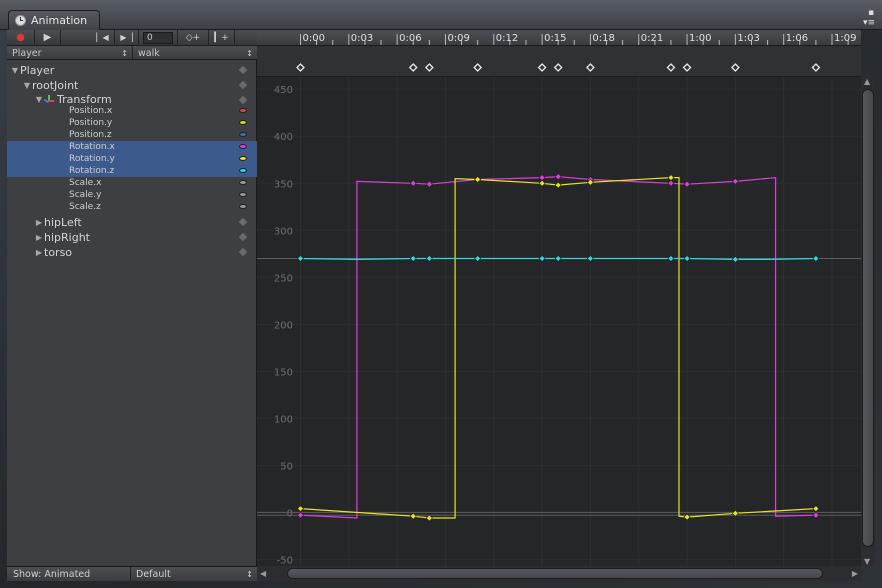 Image resolution: width=882 pixels, height=588 pixels. I want to click on hierarchy-item-position-x: Position.x, so click(132, 111).